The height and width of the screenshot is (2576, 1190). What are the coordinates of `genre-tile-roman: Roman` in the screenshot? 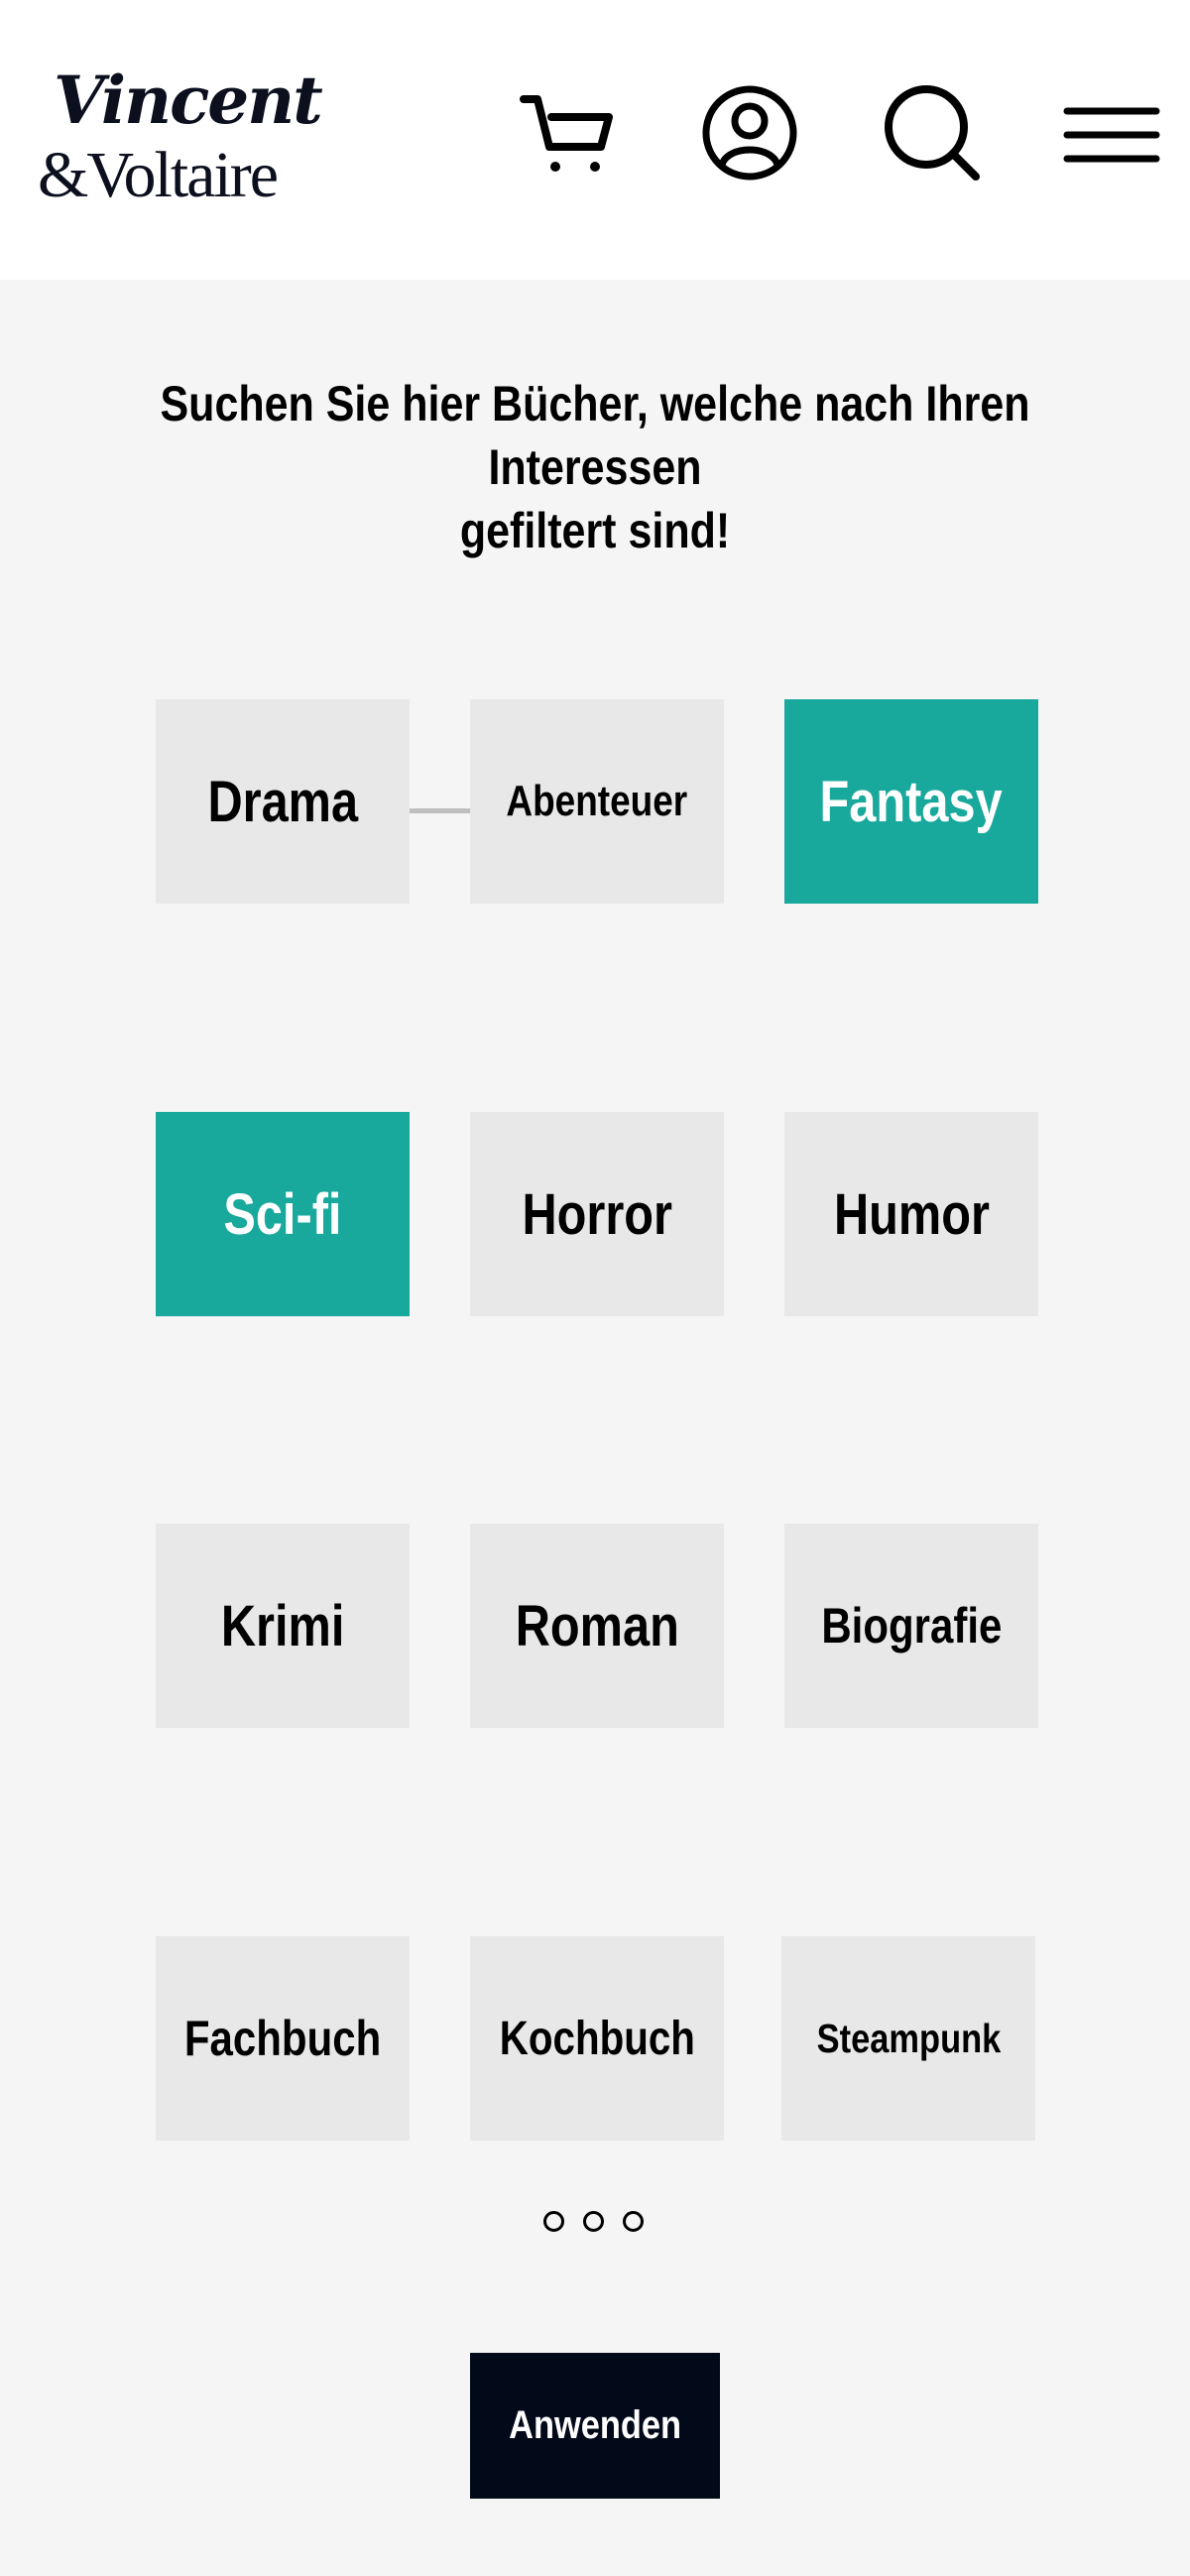 It's located at (597, 1626).